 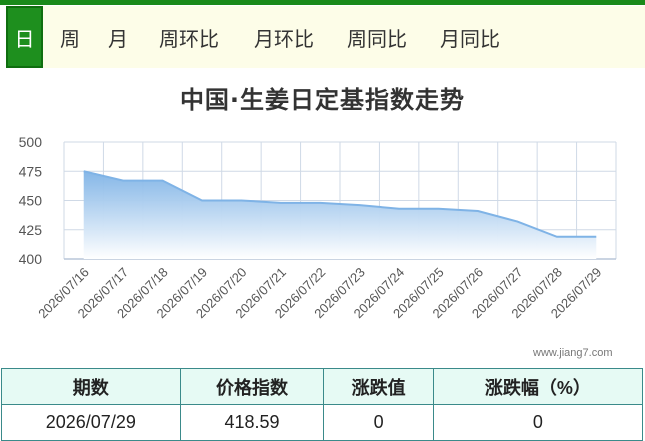 I want to click on tab-month-year-over-year: 月同比, so click(x=470, y=37).